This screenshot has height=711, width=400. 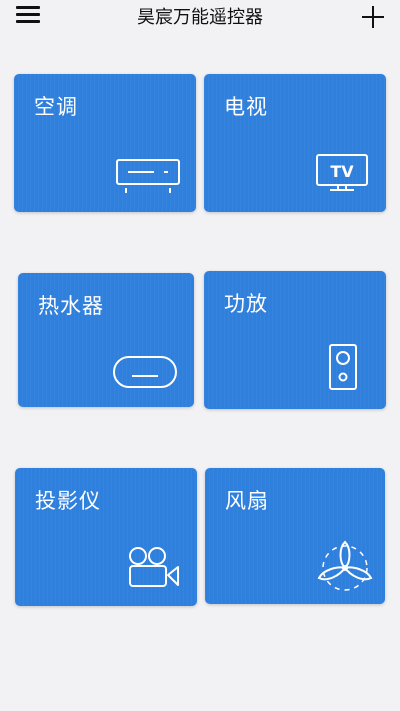 I want to click on device-tile-amplifier: 功放, so click(x=295, y=340).